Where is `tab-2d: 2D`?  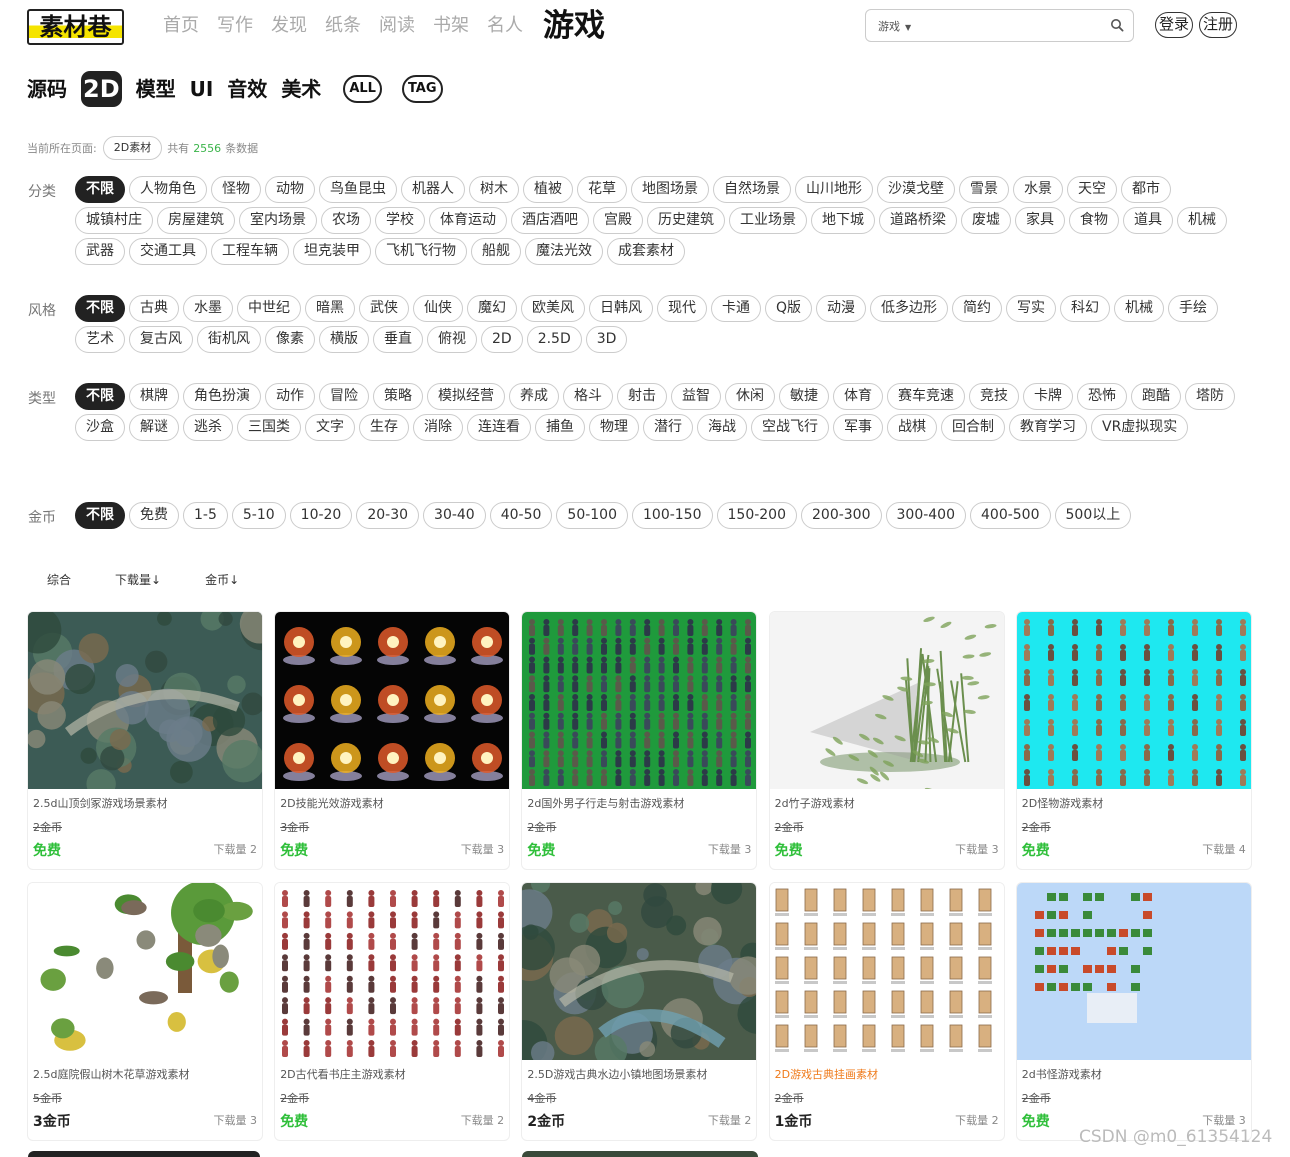 tab-2d: 2D is located at coordinates (101, 89).